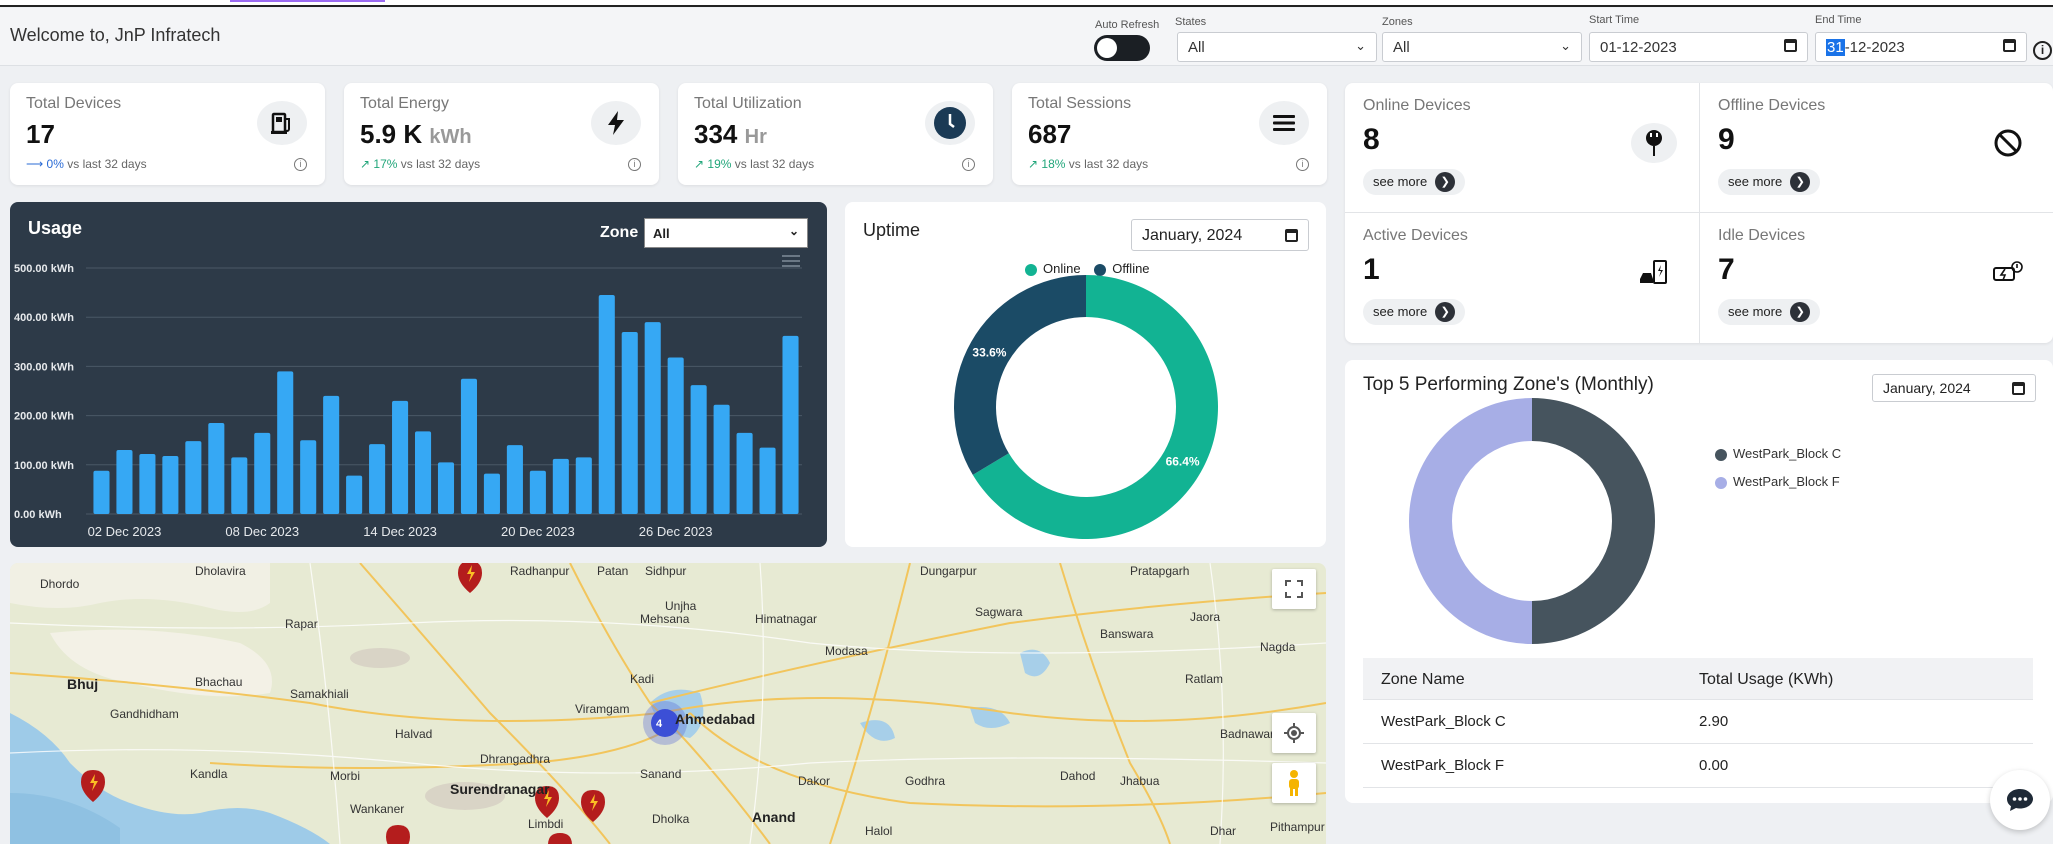 The image size is (2053, 844). Describe the element at coordinates (1183, 462) in the screenshot. I see `uptime-data-label: 66.4%` at that location.